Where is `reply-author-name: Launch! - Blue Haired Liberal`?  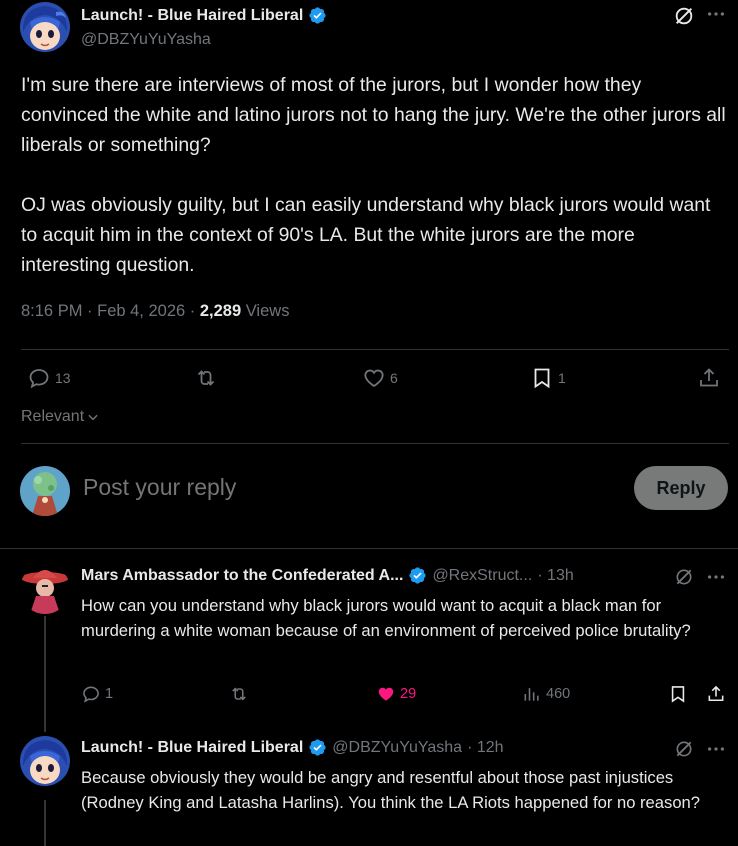
reply-author-name: Launch! - Blue Haired Liberal is located at coordinates (192, 748).